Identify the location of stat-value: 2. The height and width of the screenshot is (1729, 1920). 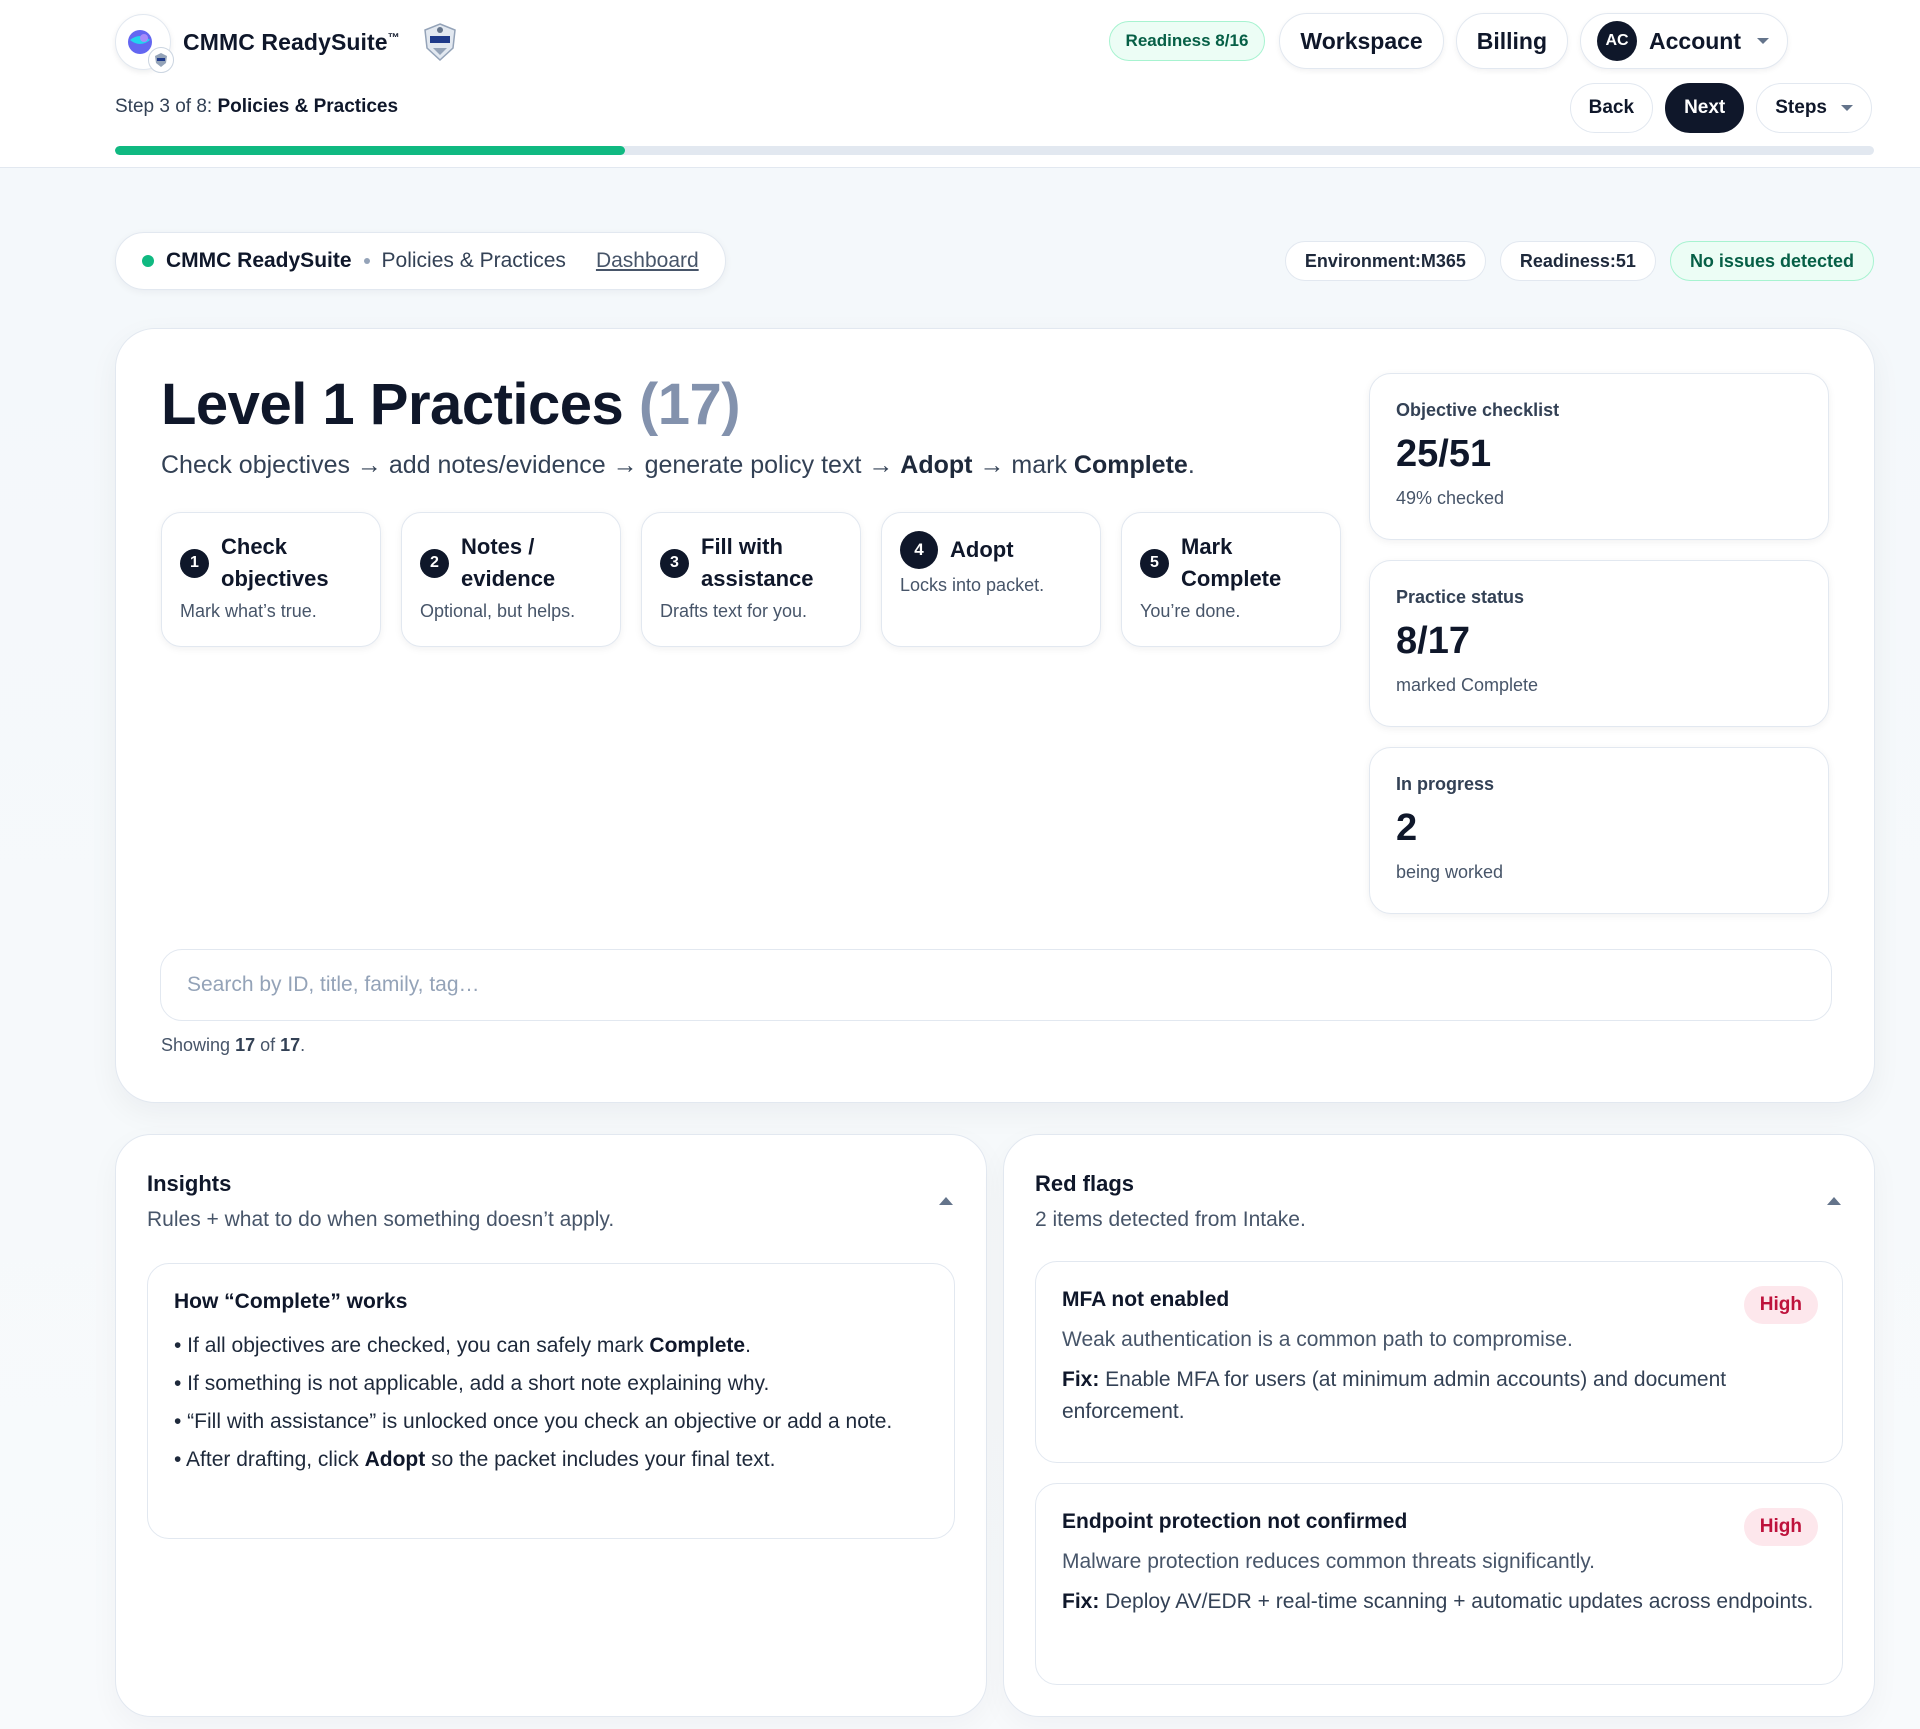
(1407, 828).